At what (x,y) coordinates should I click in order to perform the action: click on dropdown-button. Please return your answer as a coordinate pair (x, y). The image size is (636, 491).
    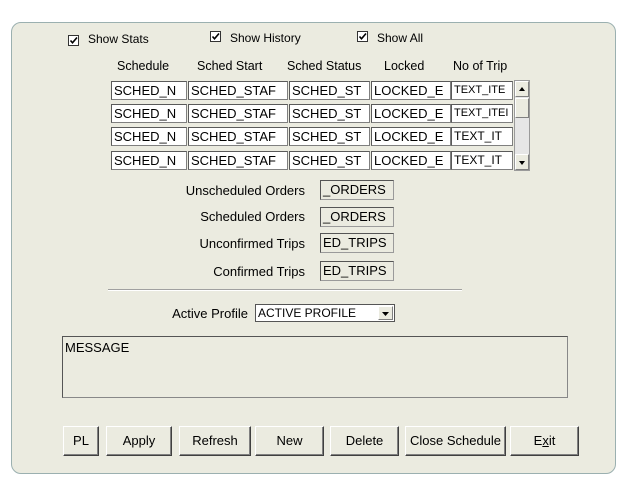
    Looking at the image, I should click on (385, 313).